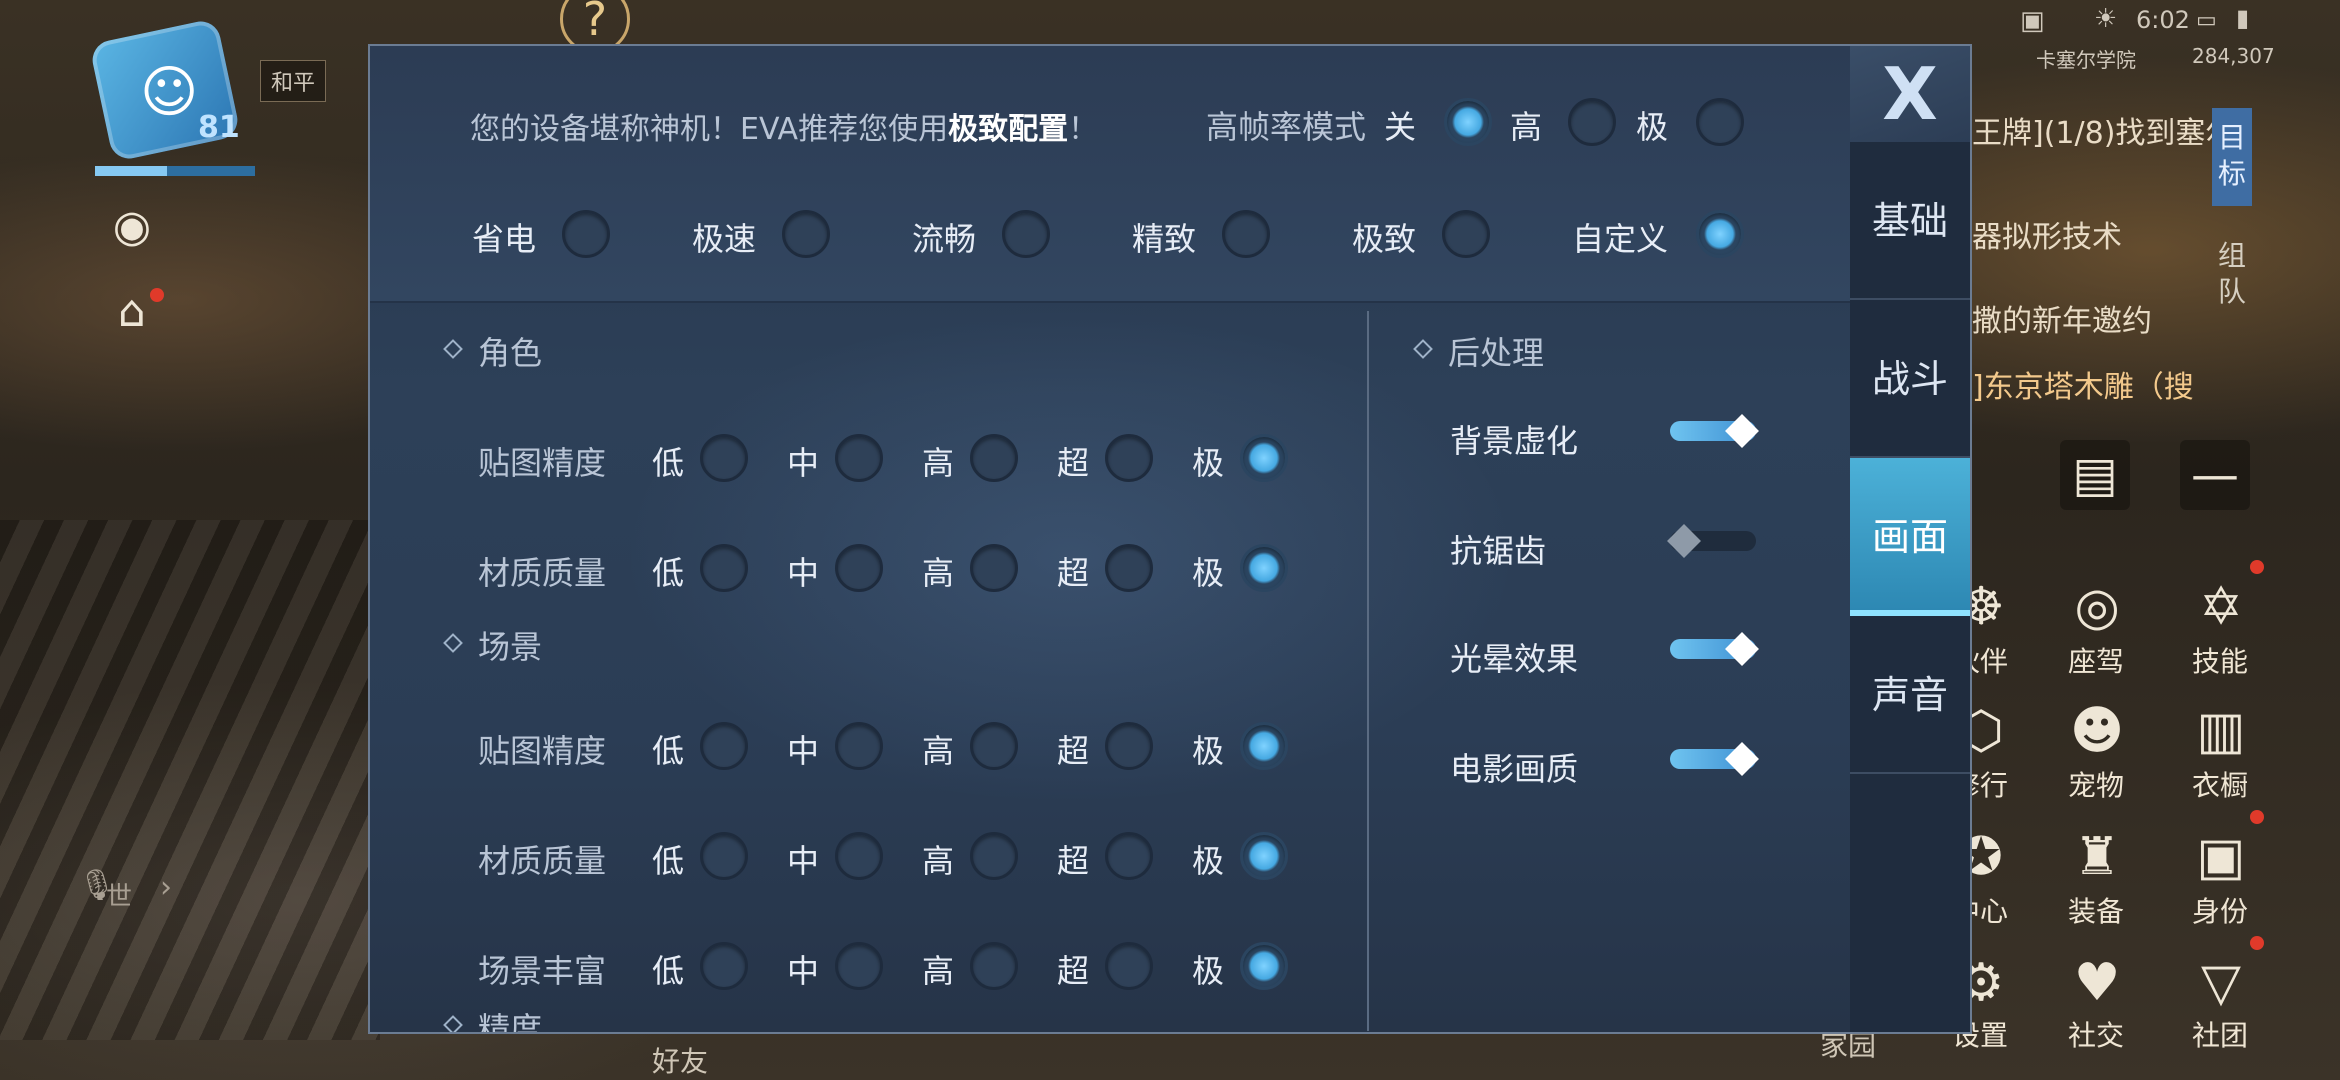  I want to click on brightness-icon: ☀, so click(2106, 19).